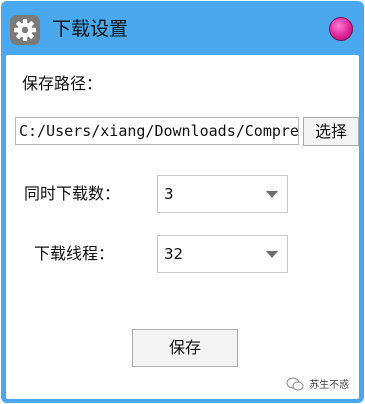 The height and width of the screenshot is (404, 365). I want to click on threads-value: 32, so click(174, 254).